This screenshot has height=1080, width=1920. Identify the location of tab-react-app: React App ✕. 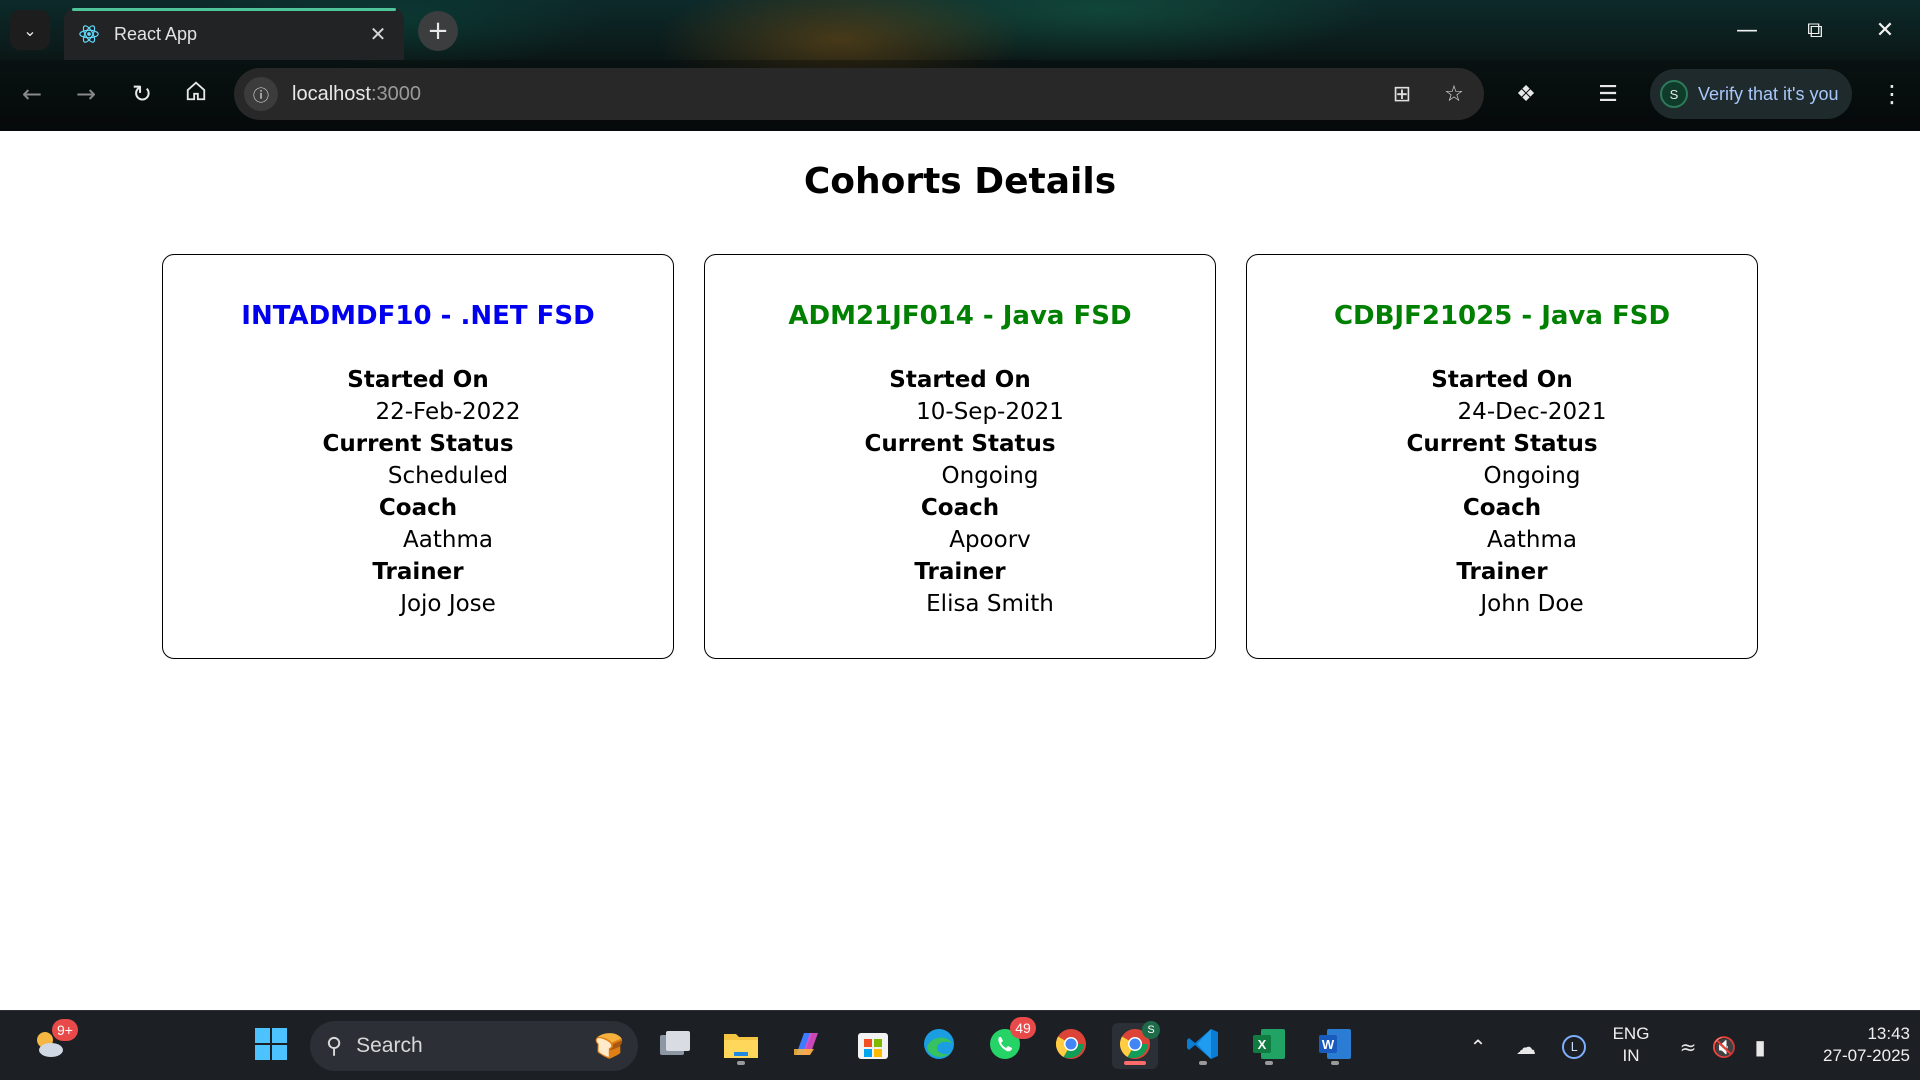
(234, 34).